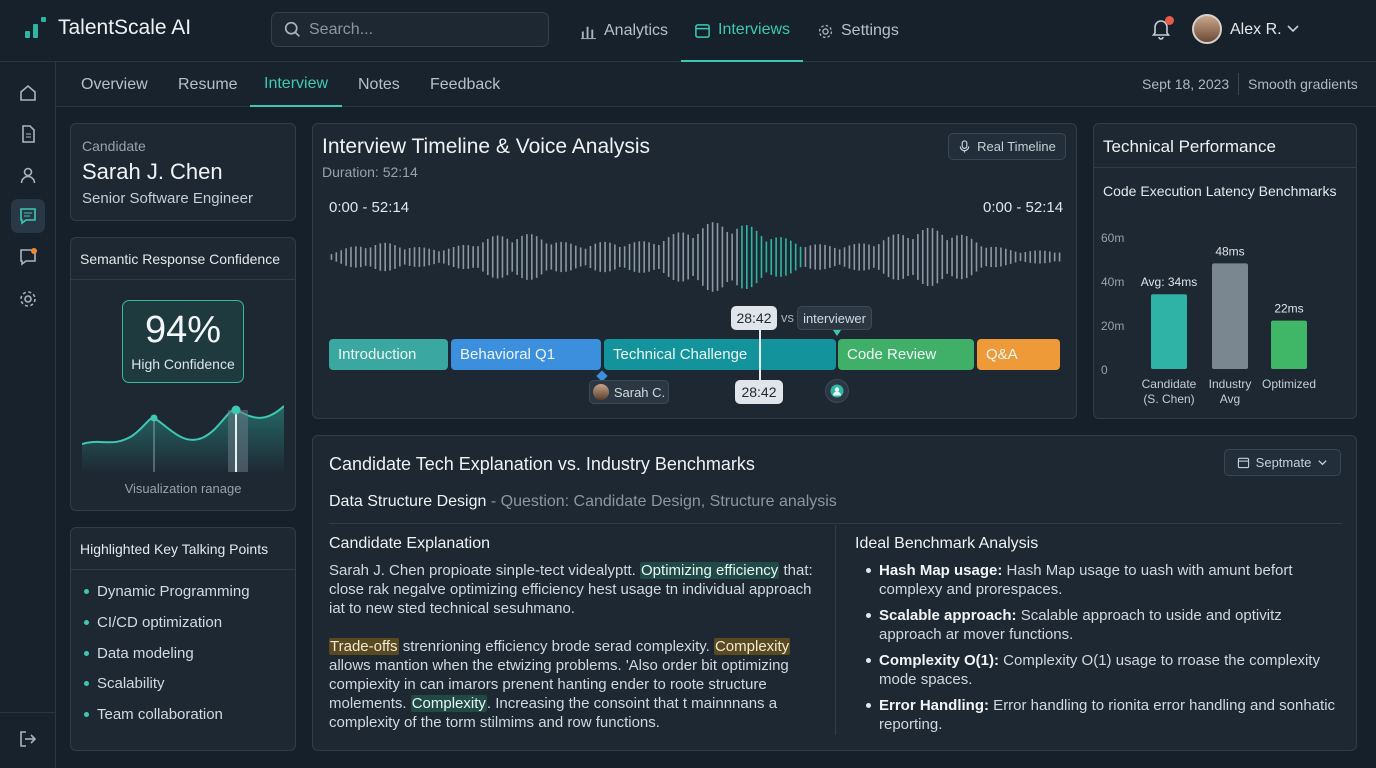 This screenshot has height=768, width=1376. I want to click on timeline-duration: Duration: 52:14, so click(370, 172).